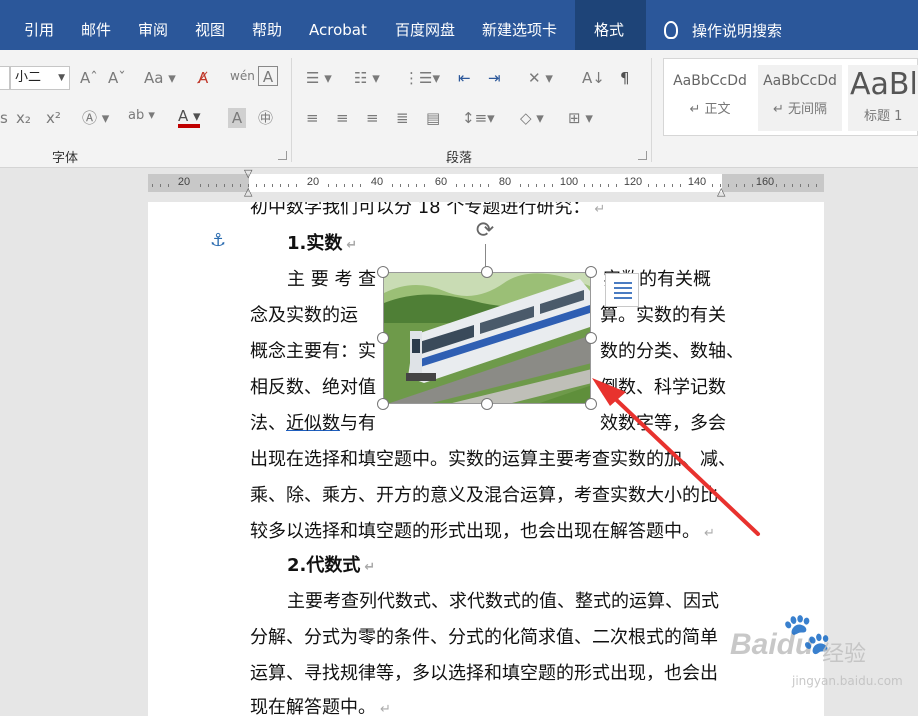 This screenshot has width=918, height=716. Describe the element at coordinates (844, 654) in the screenshot. I see `watermark-jingyan: 经验` at that location.